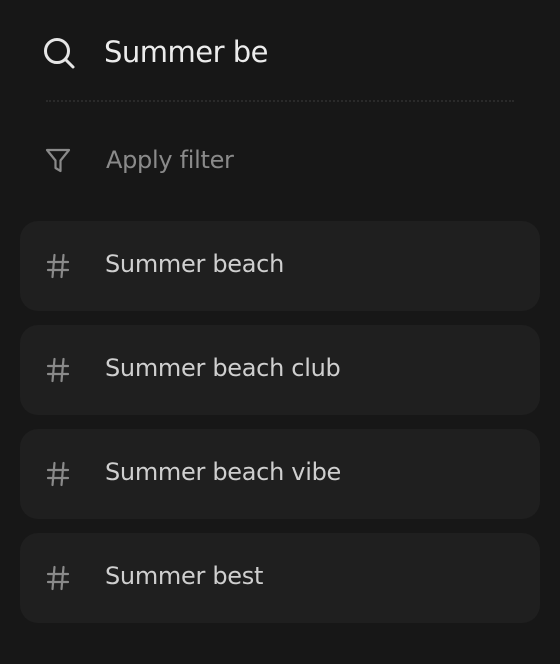 This screenshot has height=664, width=560. What do you see at coordinates (223, 472) in the screenshot?
I see `suggestion-label: Summer beach vibe` at bounding box center [223, 472].